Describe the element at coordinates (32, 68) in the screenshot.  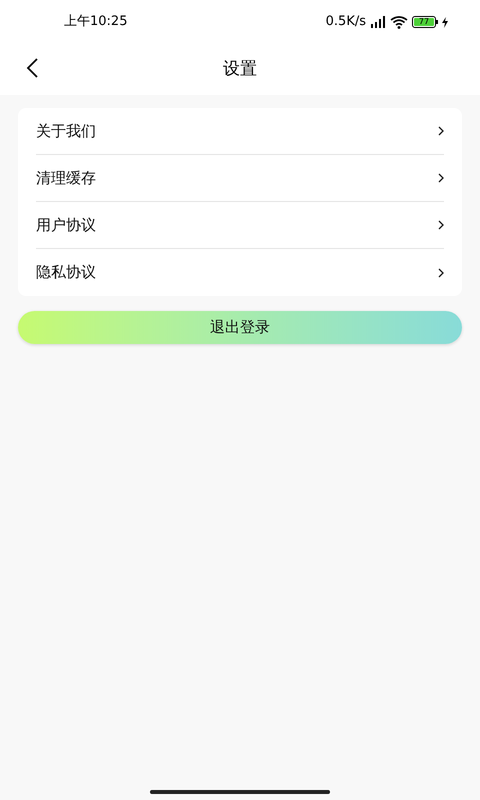
I see `back-icon` at that location.